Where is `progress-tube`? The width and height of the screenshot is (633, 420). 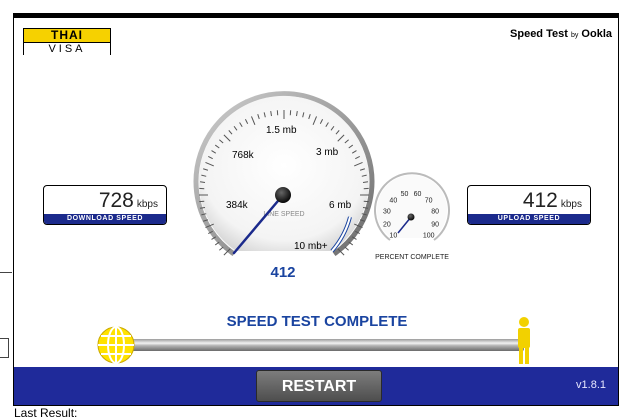 progress-tube is located at coordinates (324, 345).